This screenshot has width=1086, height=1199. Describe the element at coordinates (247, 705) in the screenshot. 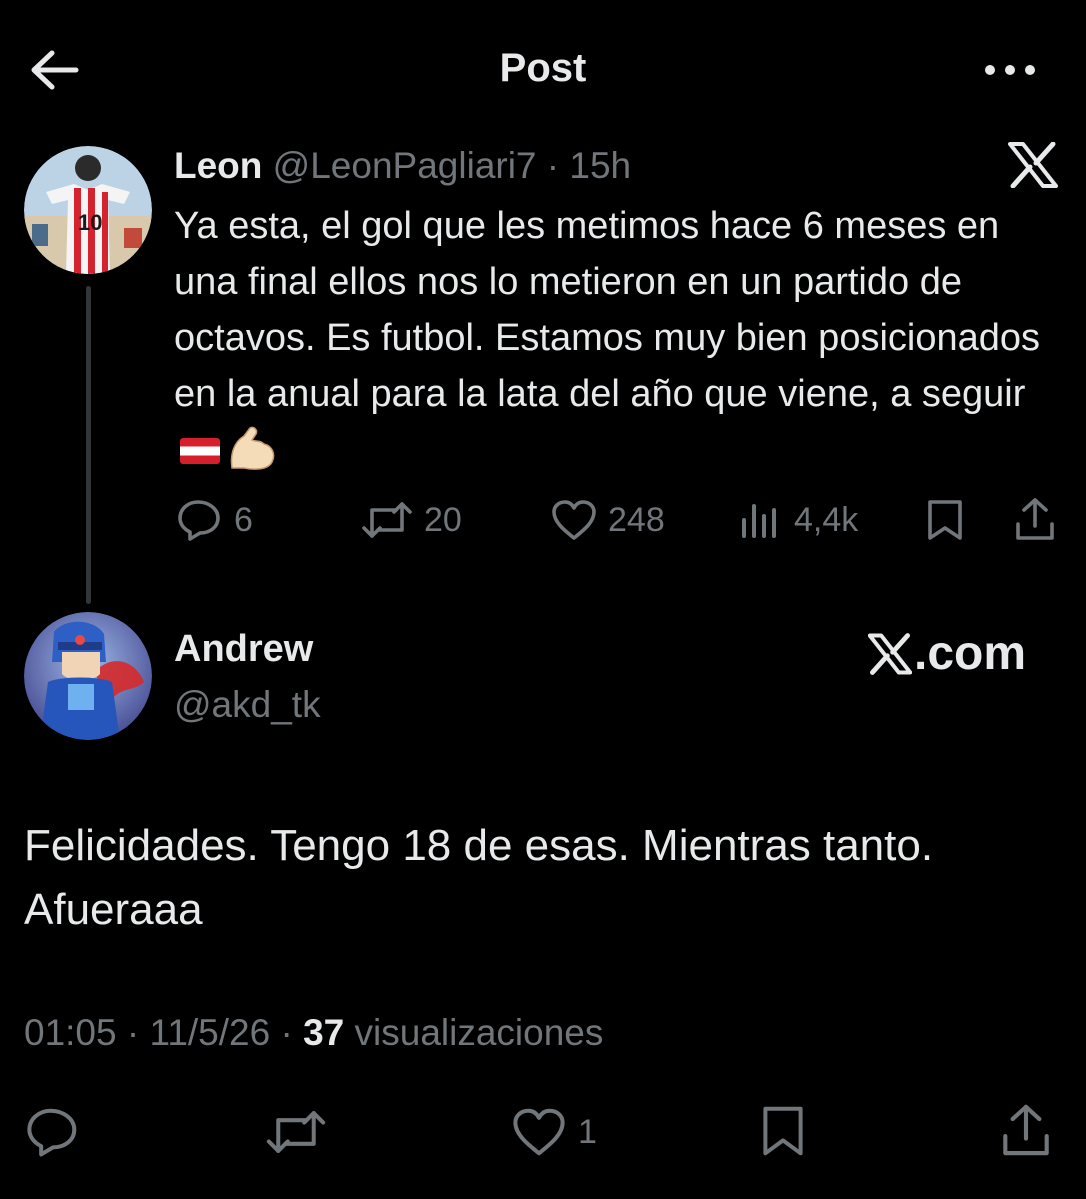

I see `author-handle: @akd_tk` at that location.